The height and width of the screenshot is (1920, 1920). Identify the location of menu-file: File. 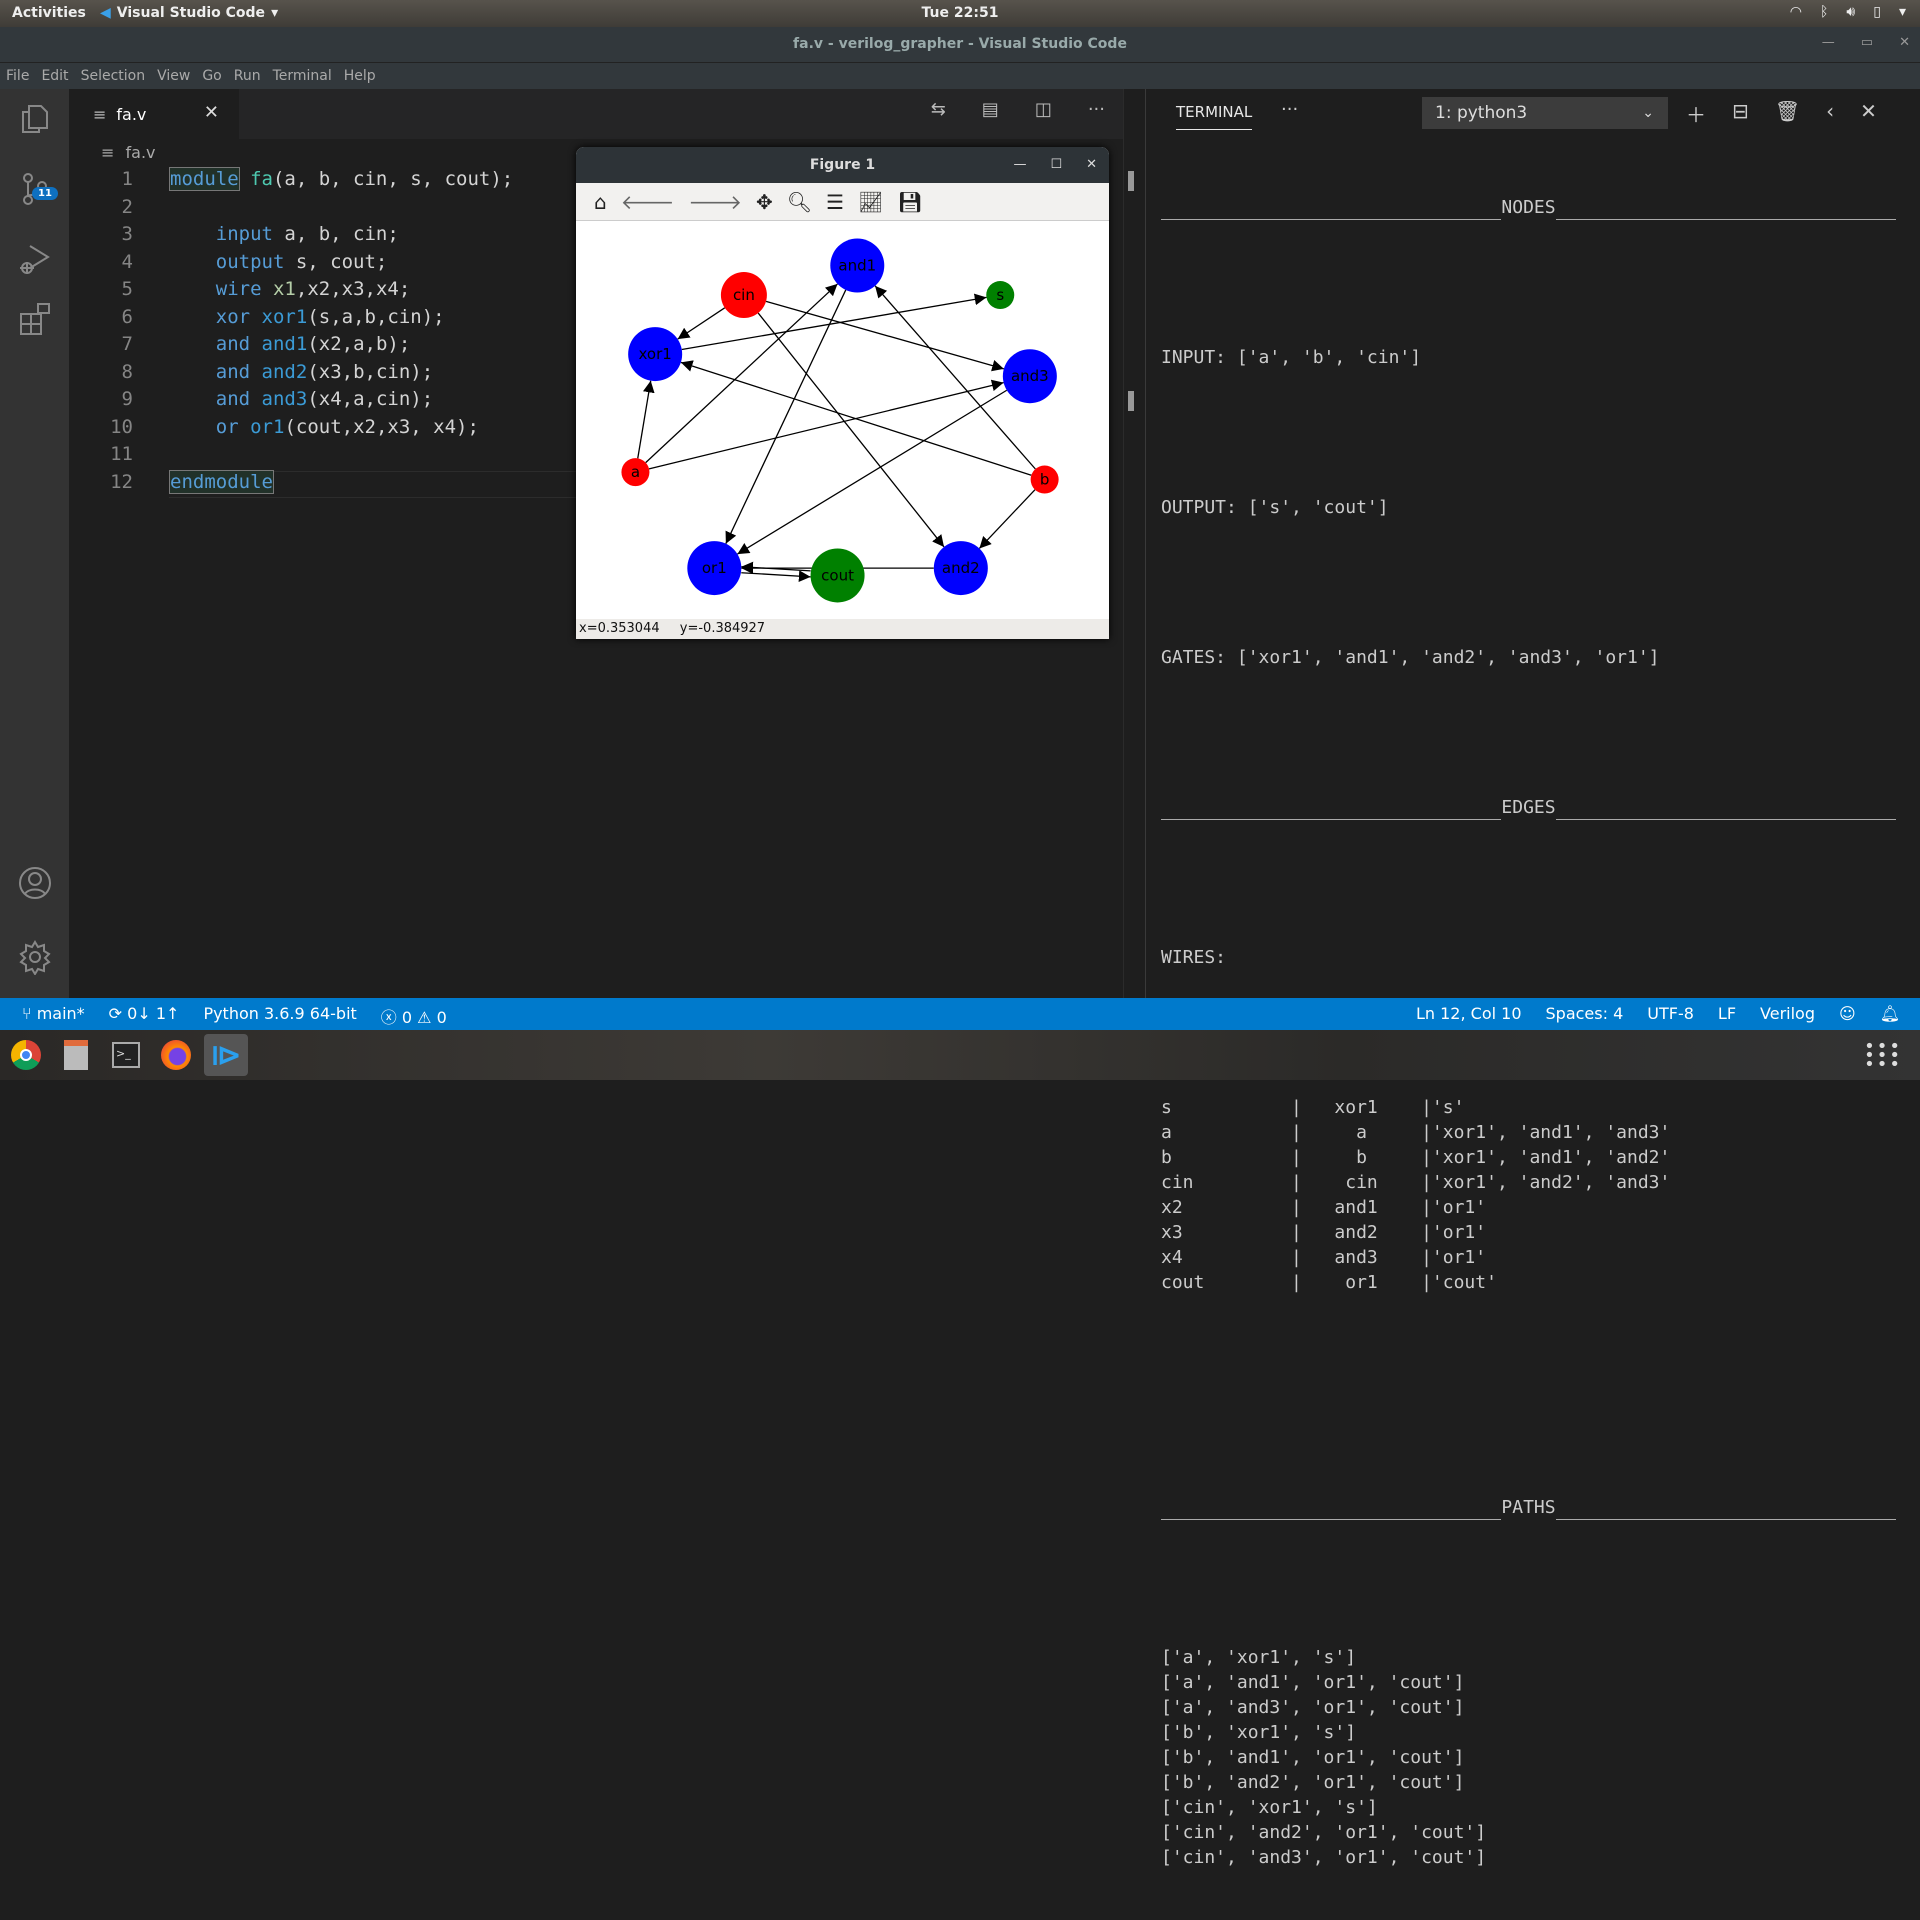
(20, 76).